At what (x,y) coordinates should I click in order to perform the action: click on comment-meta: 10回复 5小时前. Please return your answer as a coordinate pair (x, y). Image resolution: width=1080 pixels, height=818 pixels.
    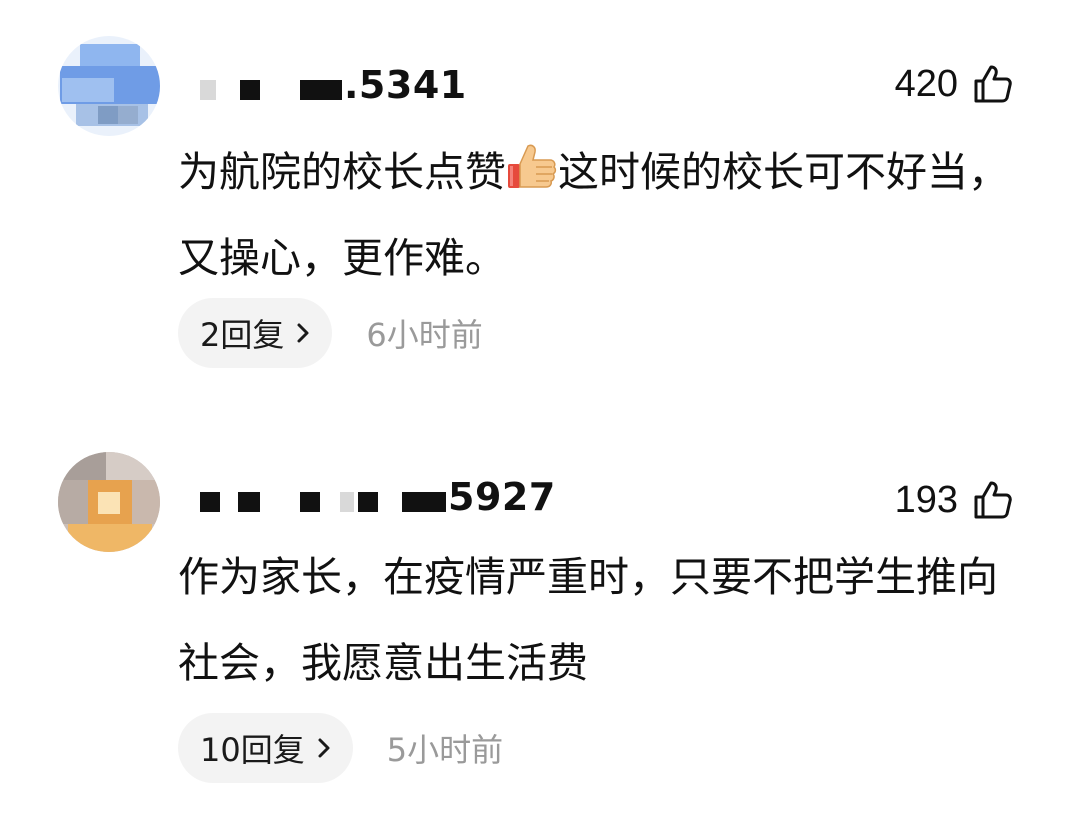
    Looking at the image, I should click on (340, 748).